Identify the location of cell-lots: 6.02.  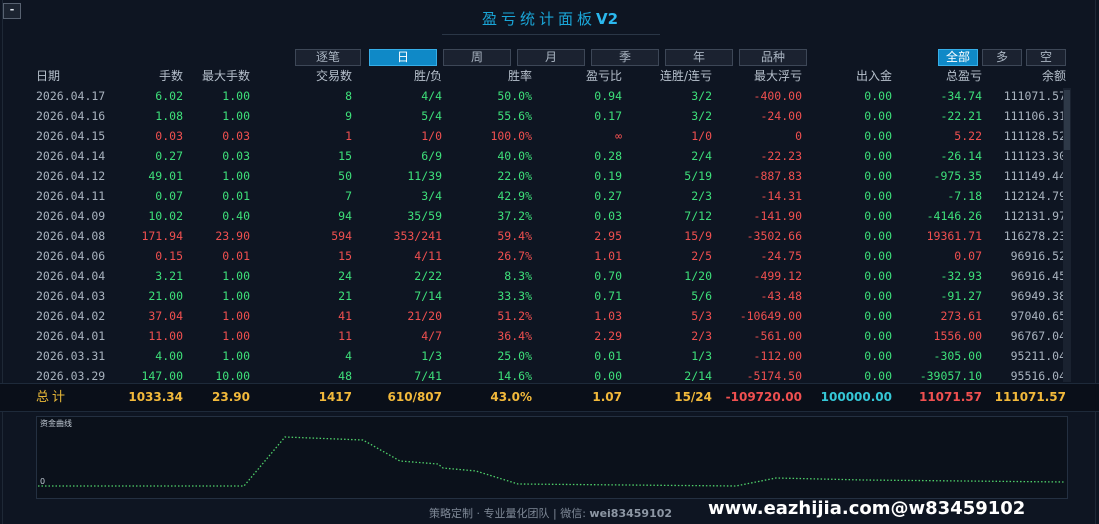
(169, 96).